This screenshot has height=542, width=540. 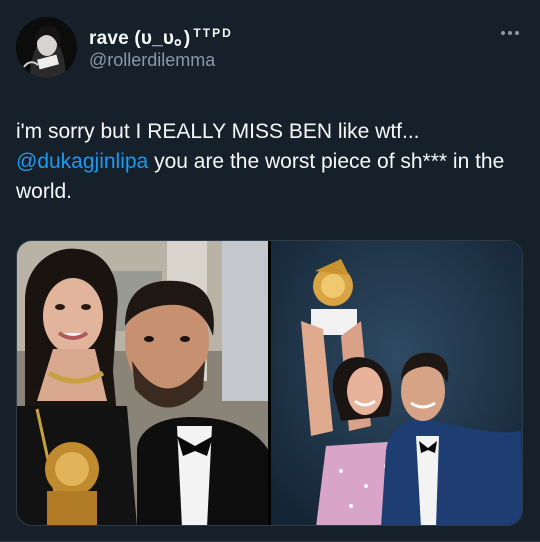 What do you see at coordinates (140, 38) in the screenshot?
I see `display-name-text: rave (υ_υ。)` at bounding box center [140, 38].